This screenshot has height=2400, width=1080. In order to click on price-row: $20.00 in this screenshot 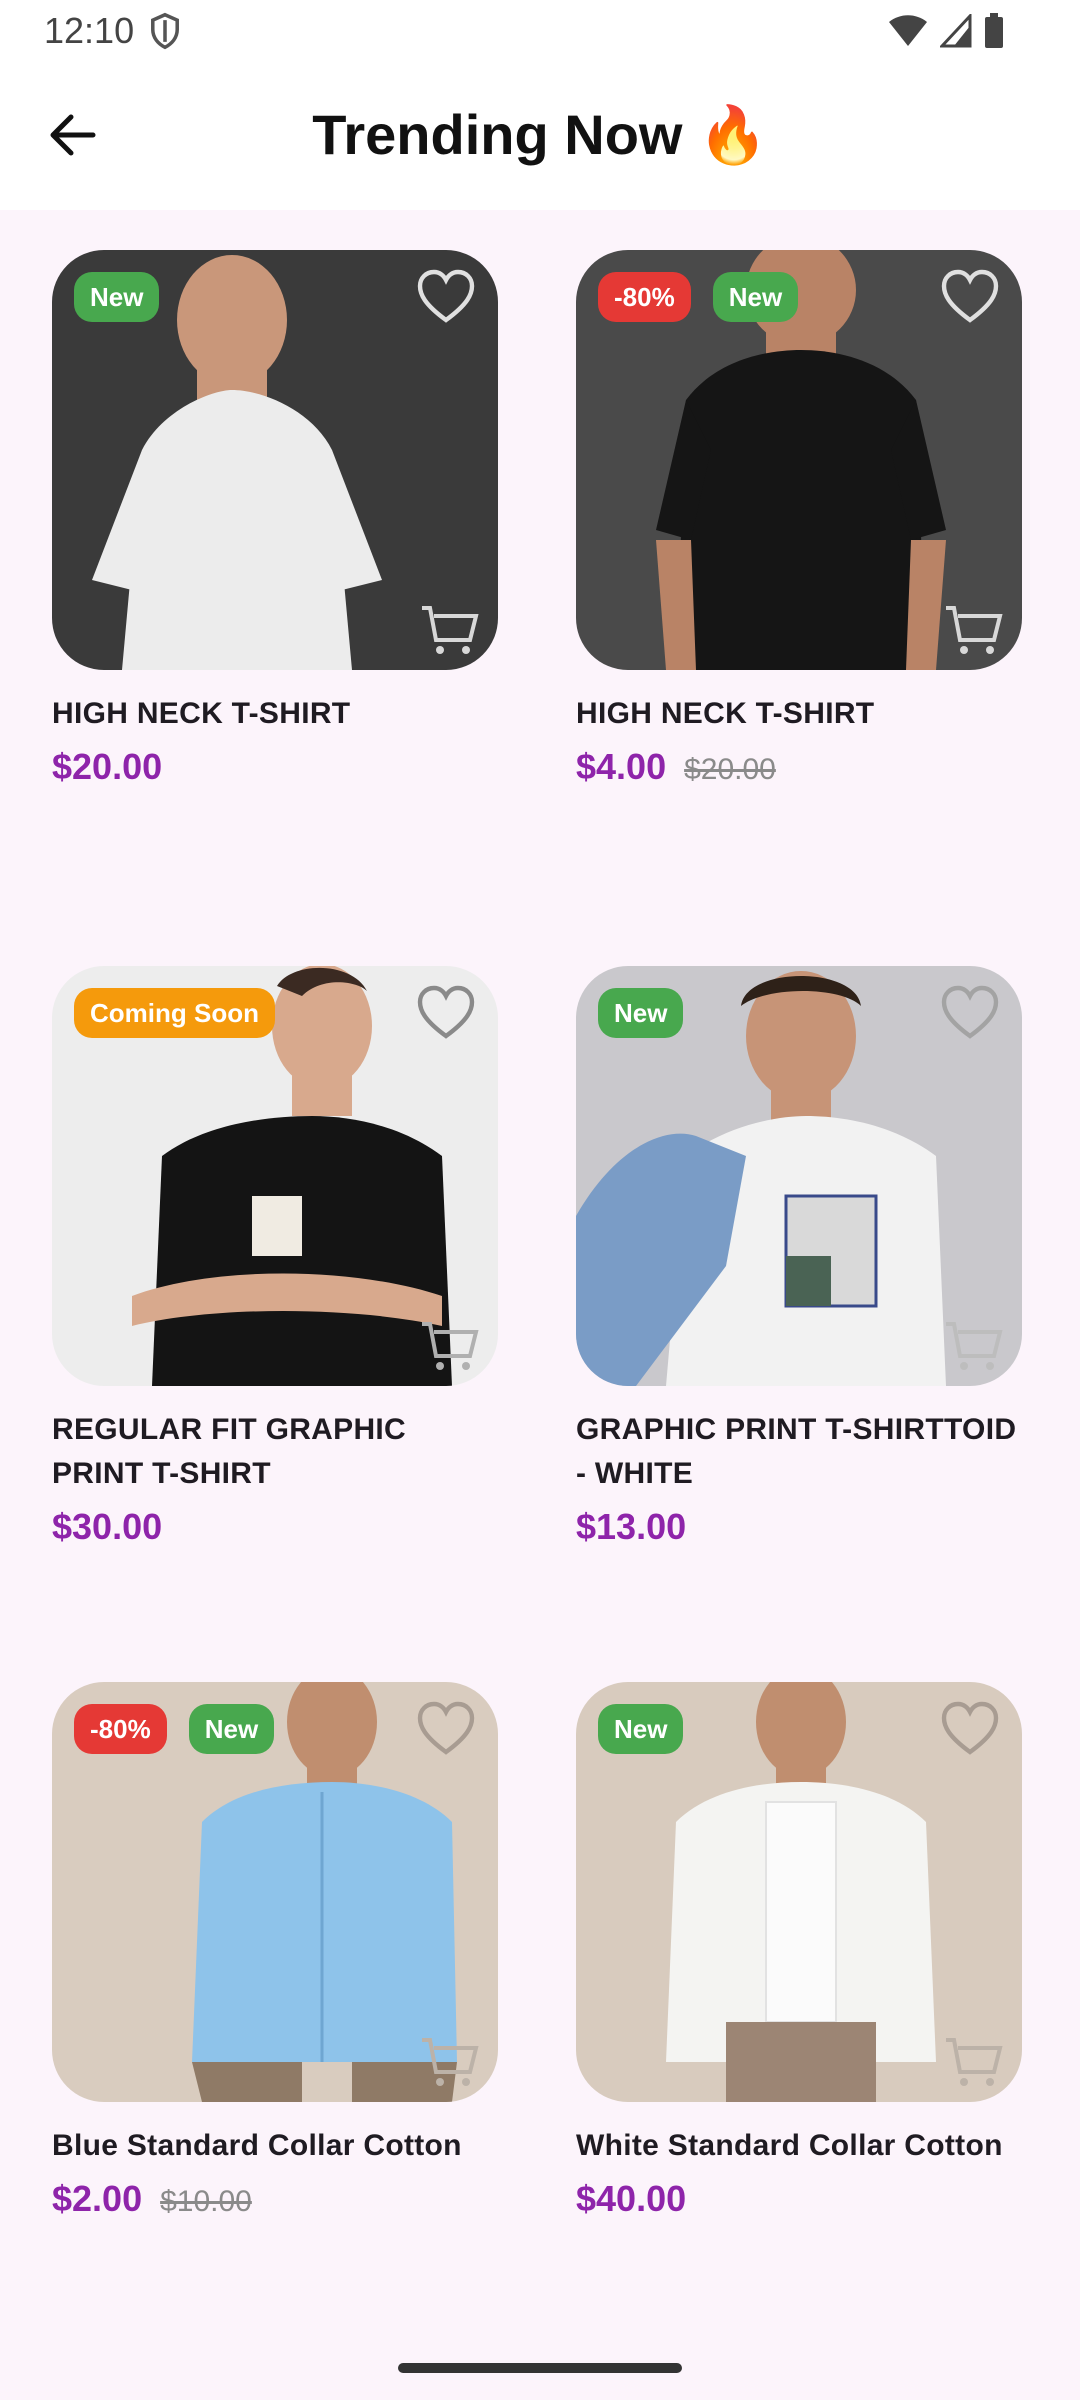, I will do `click(275, 767)`.